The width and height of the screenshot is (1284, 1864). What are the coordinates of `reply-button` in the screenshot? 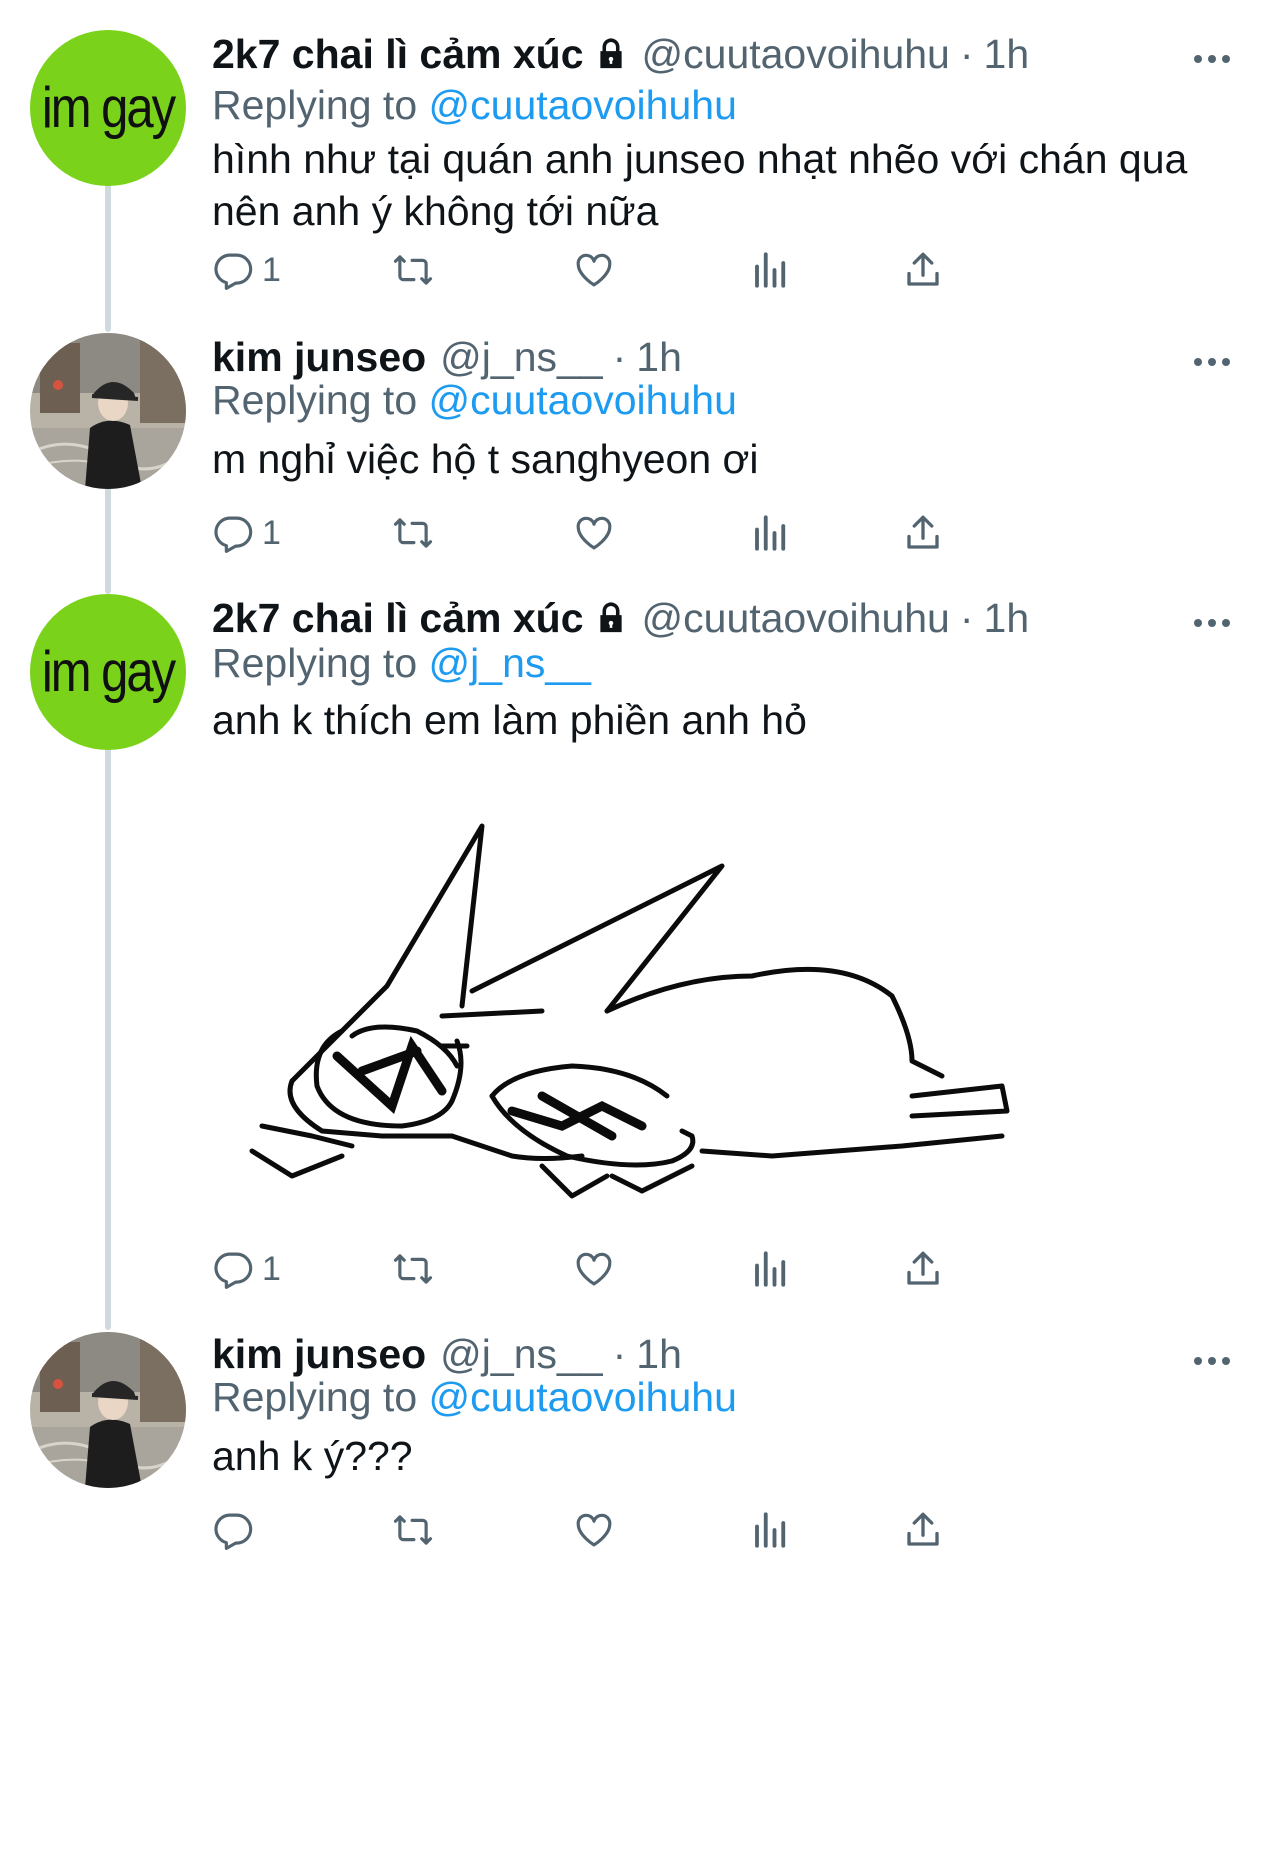 It's located at (237, 1530).